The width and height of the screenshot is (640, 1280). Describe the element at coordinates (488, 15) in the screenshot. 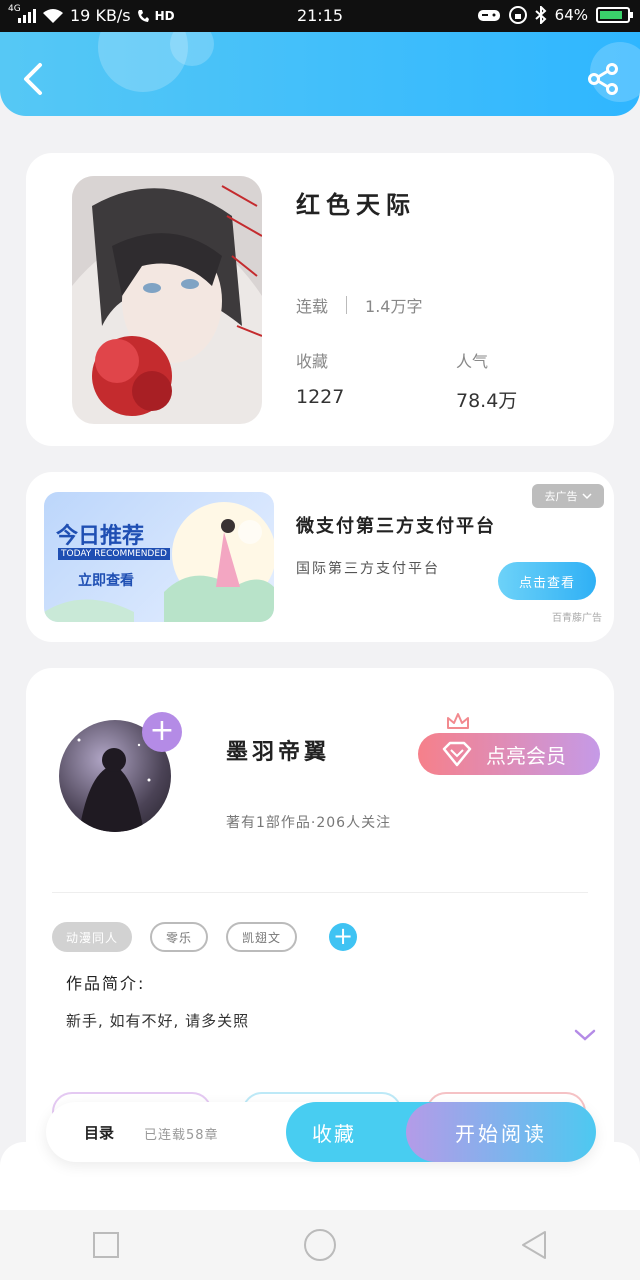

I see `gamepad-icon` at that location.